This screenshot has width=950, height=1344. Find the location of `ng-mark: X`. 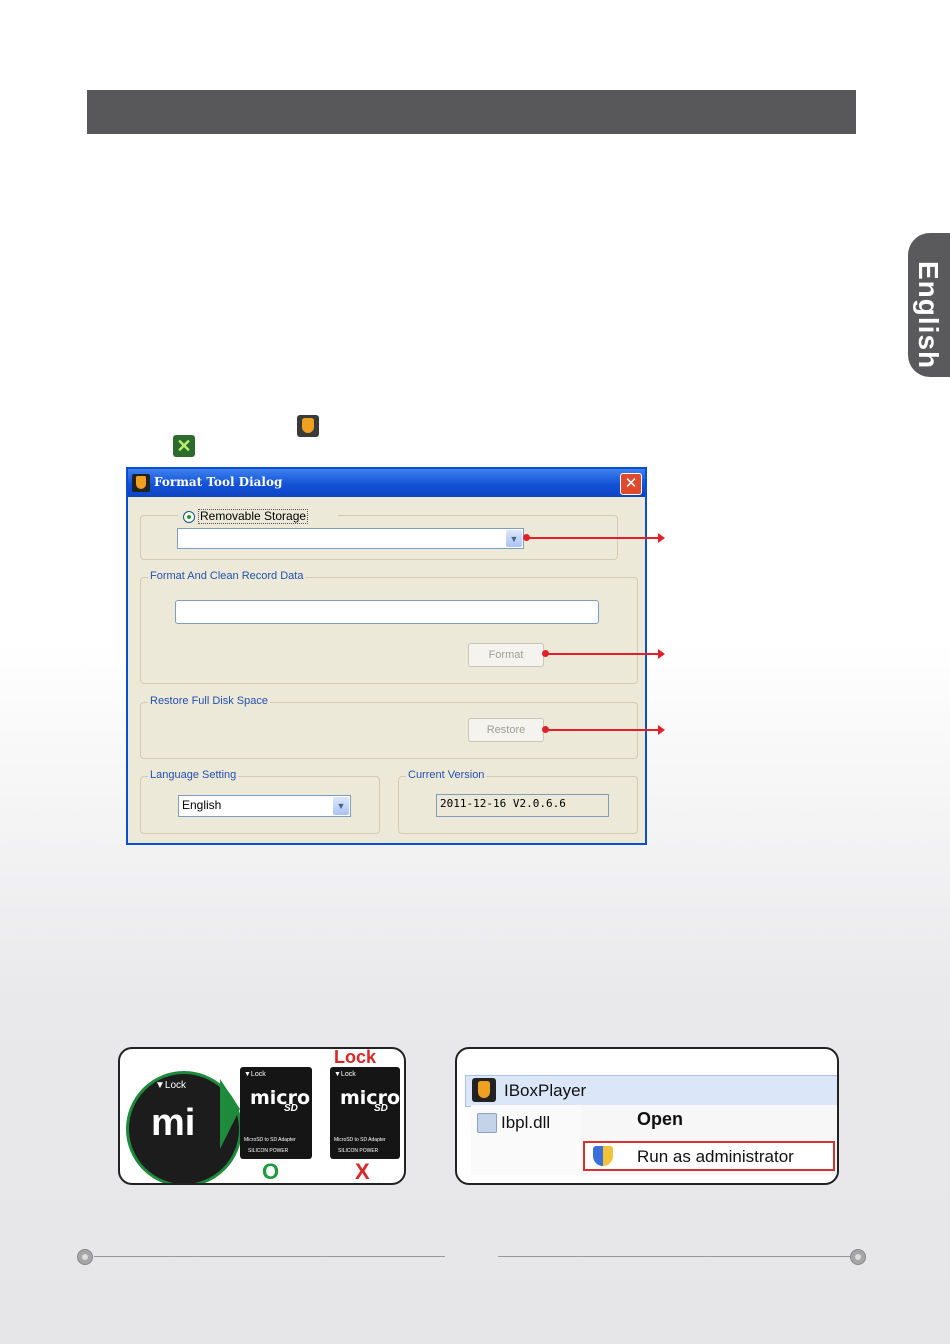

ng-mark: X is located at coordinates (362, 1171).